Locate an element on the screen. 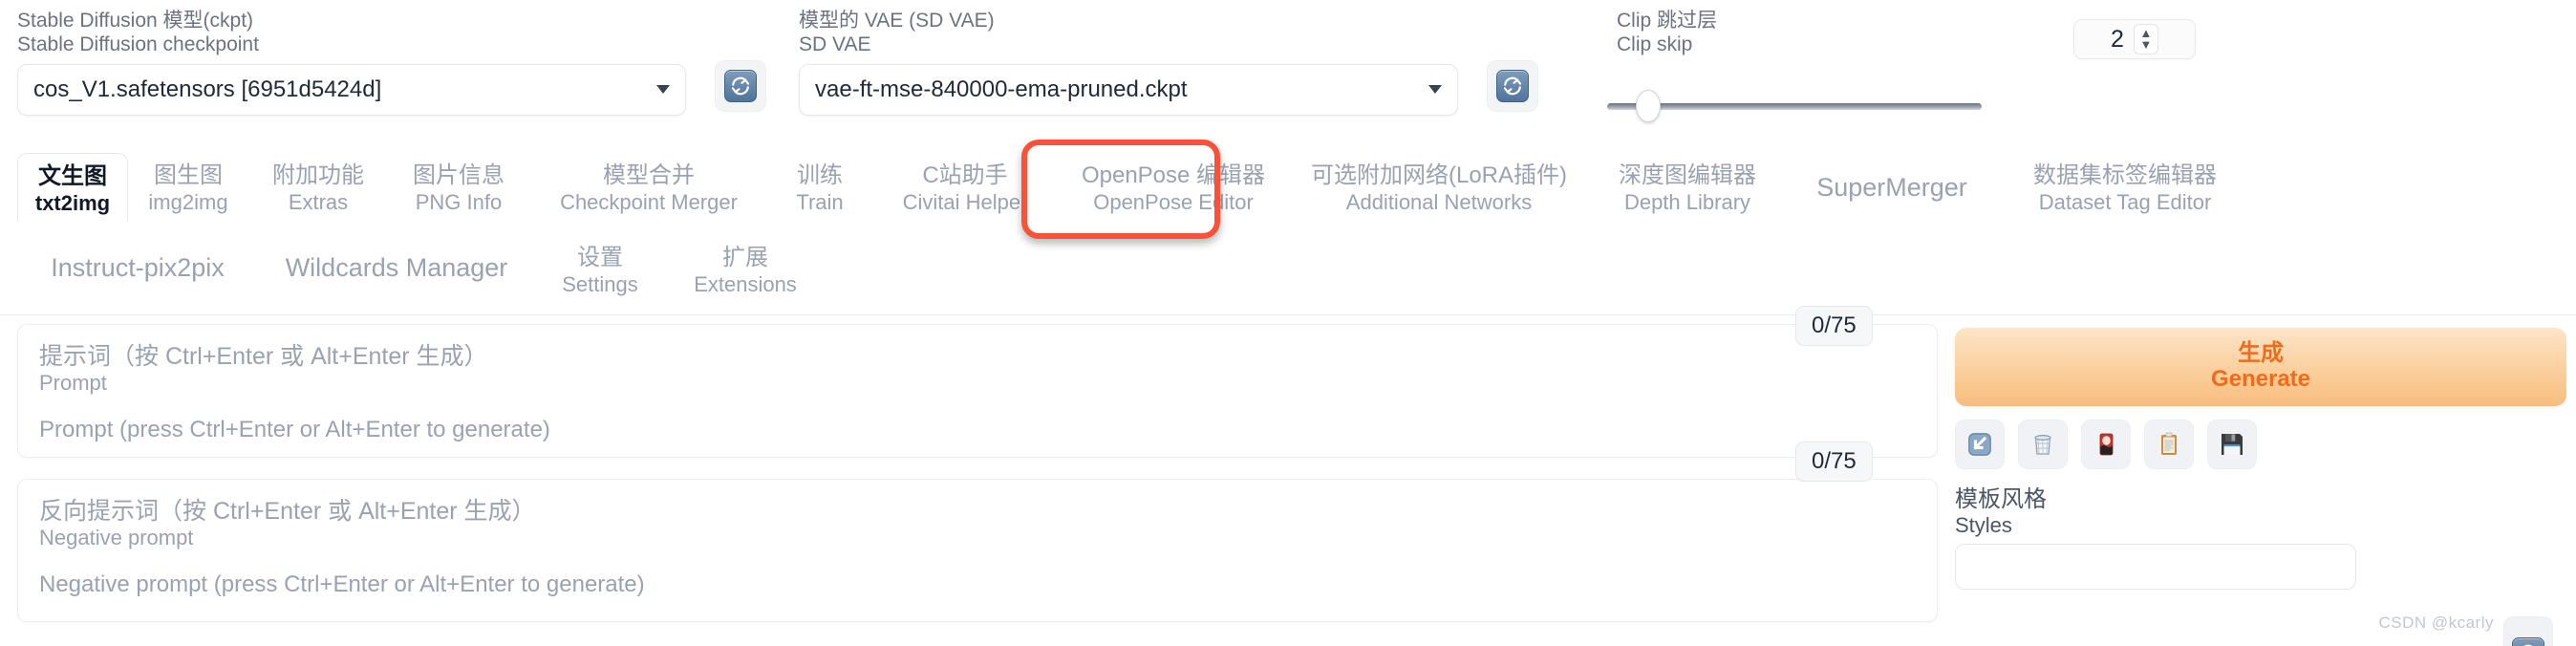  tab-png-info-cn: 图片信息 is located at coordinates (458, 175).